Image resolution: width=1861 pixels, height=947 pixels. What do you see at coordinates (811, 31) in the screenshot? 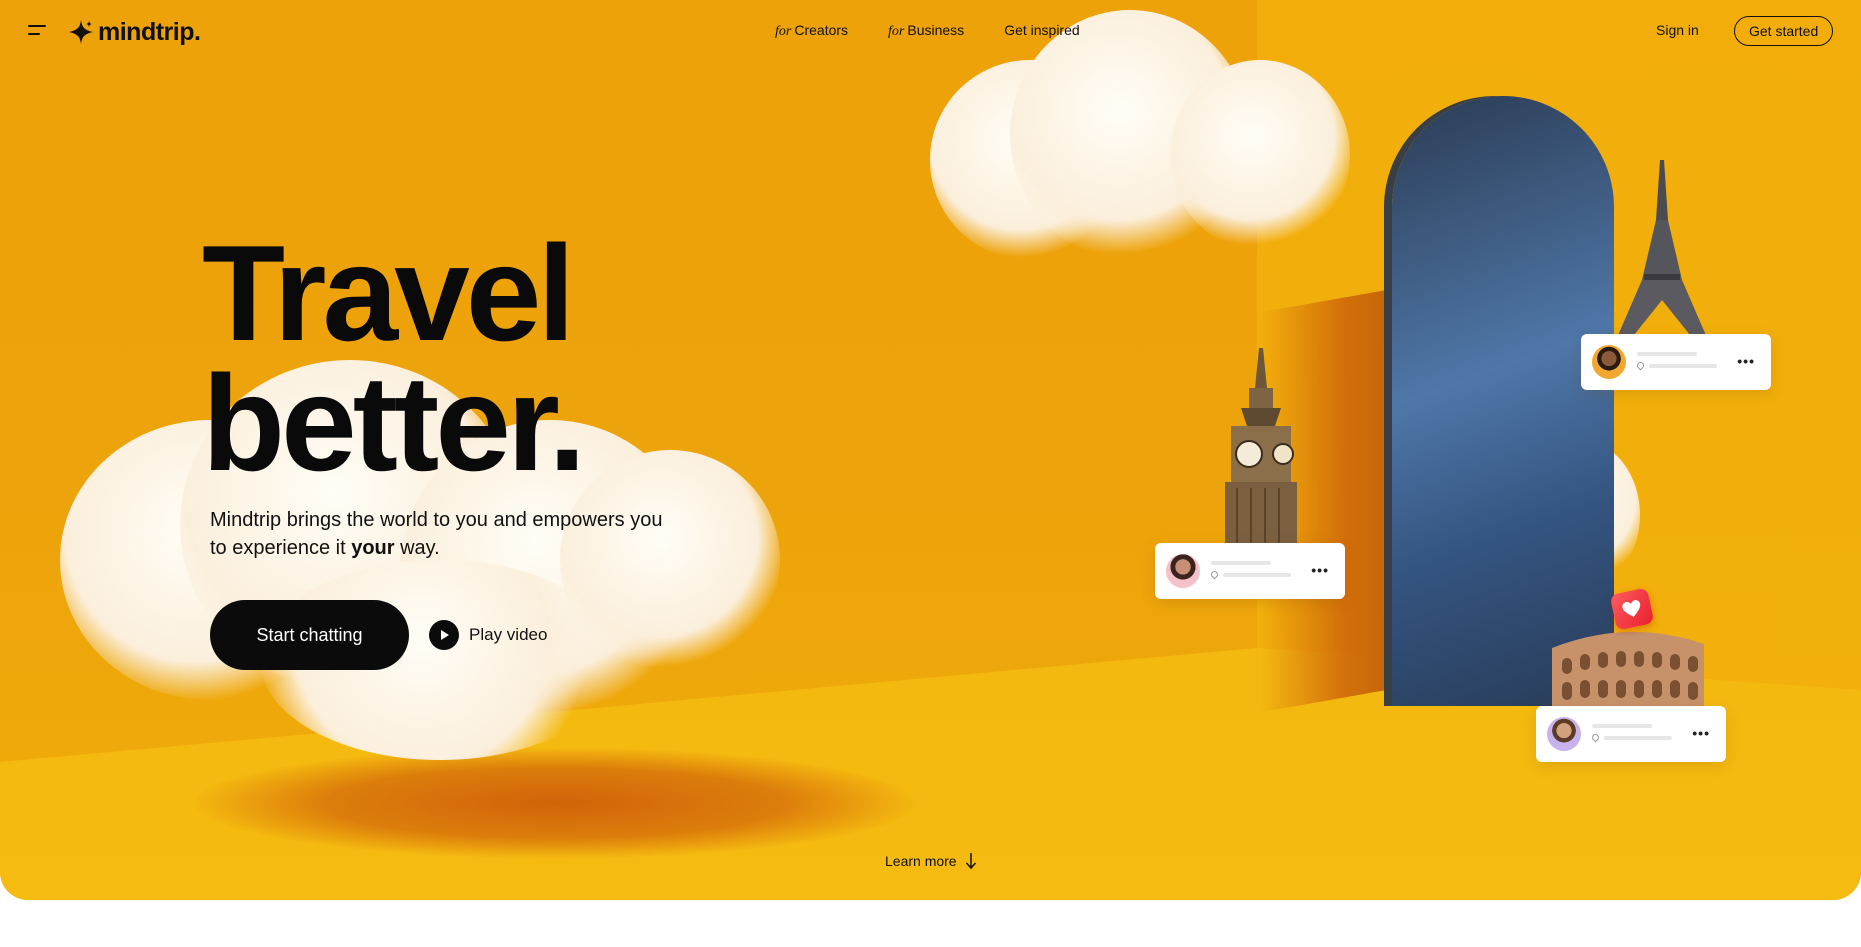
I see `nav-link-creators: for Creators` at bounding box center [811, 31].